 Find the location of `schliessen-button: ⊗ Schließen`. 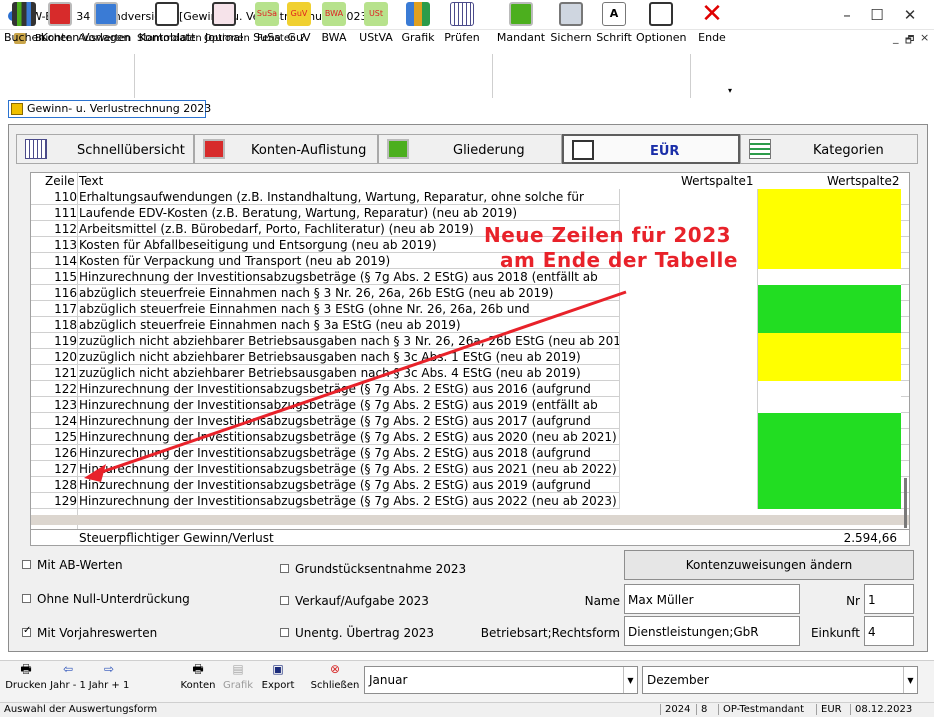

schliessen-button: ⊗ Schließen is located at coordinates (335, 676).